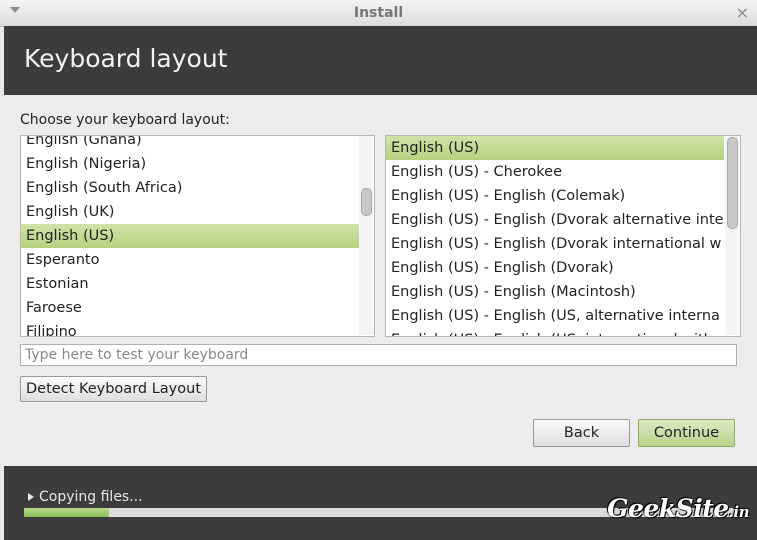  What do you see at coordinates (191, 308) in the screenshot?
I see `list-item: Faroese` at bounding box center [191, 308].